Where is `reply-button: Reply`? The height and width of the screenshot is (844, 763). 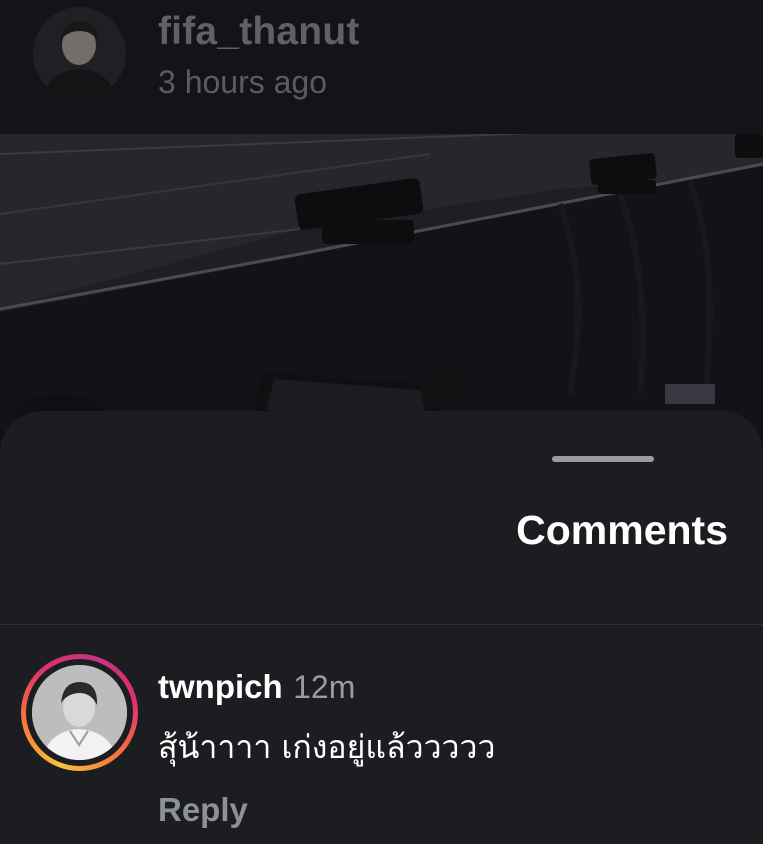 reply-button: Reply is located at coordinates (203, 810).